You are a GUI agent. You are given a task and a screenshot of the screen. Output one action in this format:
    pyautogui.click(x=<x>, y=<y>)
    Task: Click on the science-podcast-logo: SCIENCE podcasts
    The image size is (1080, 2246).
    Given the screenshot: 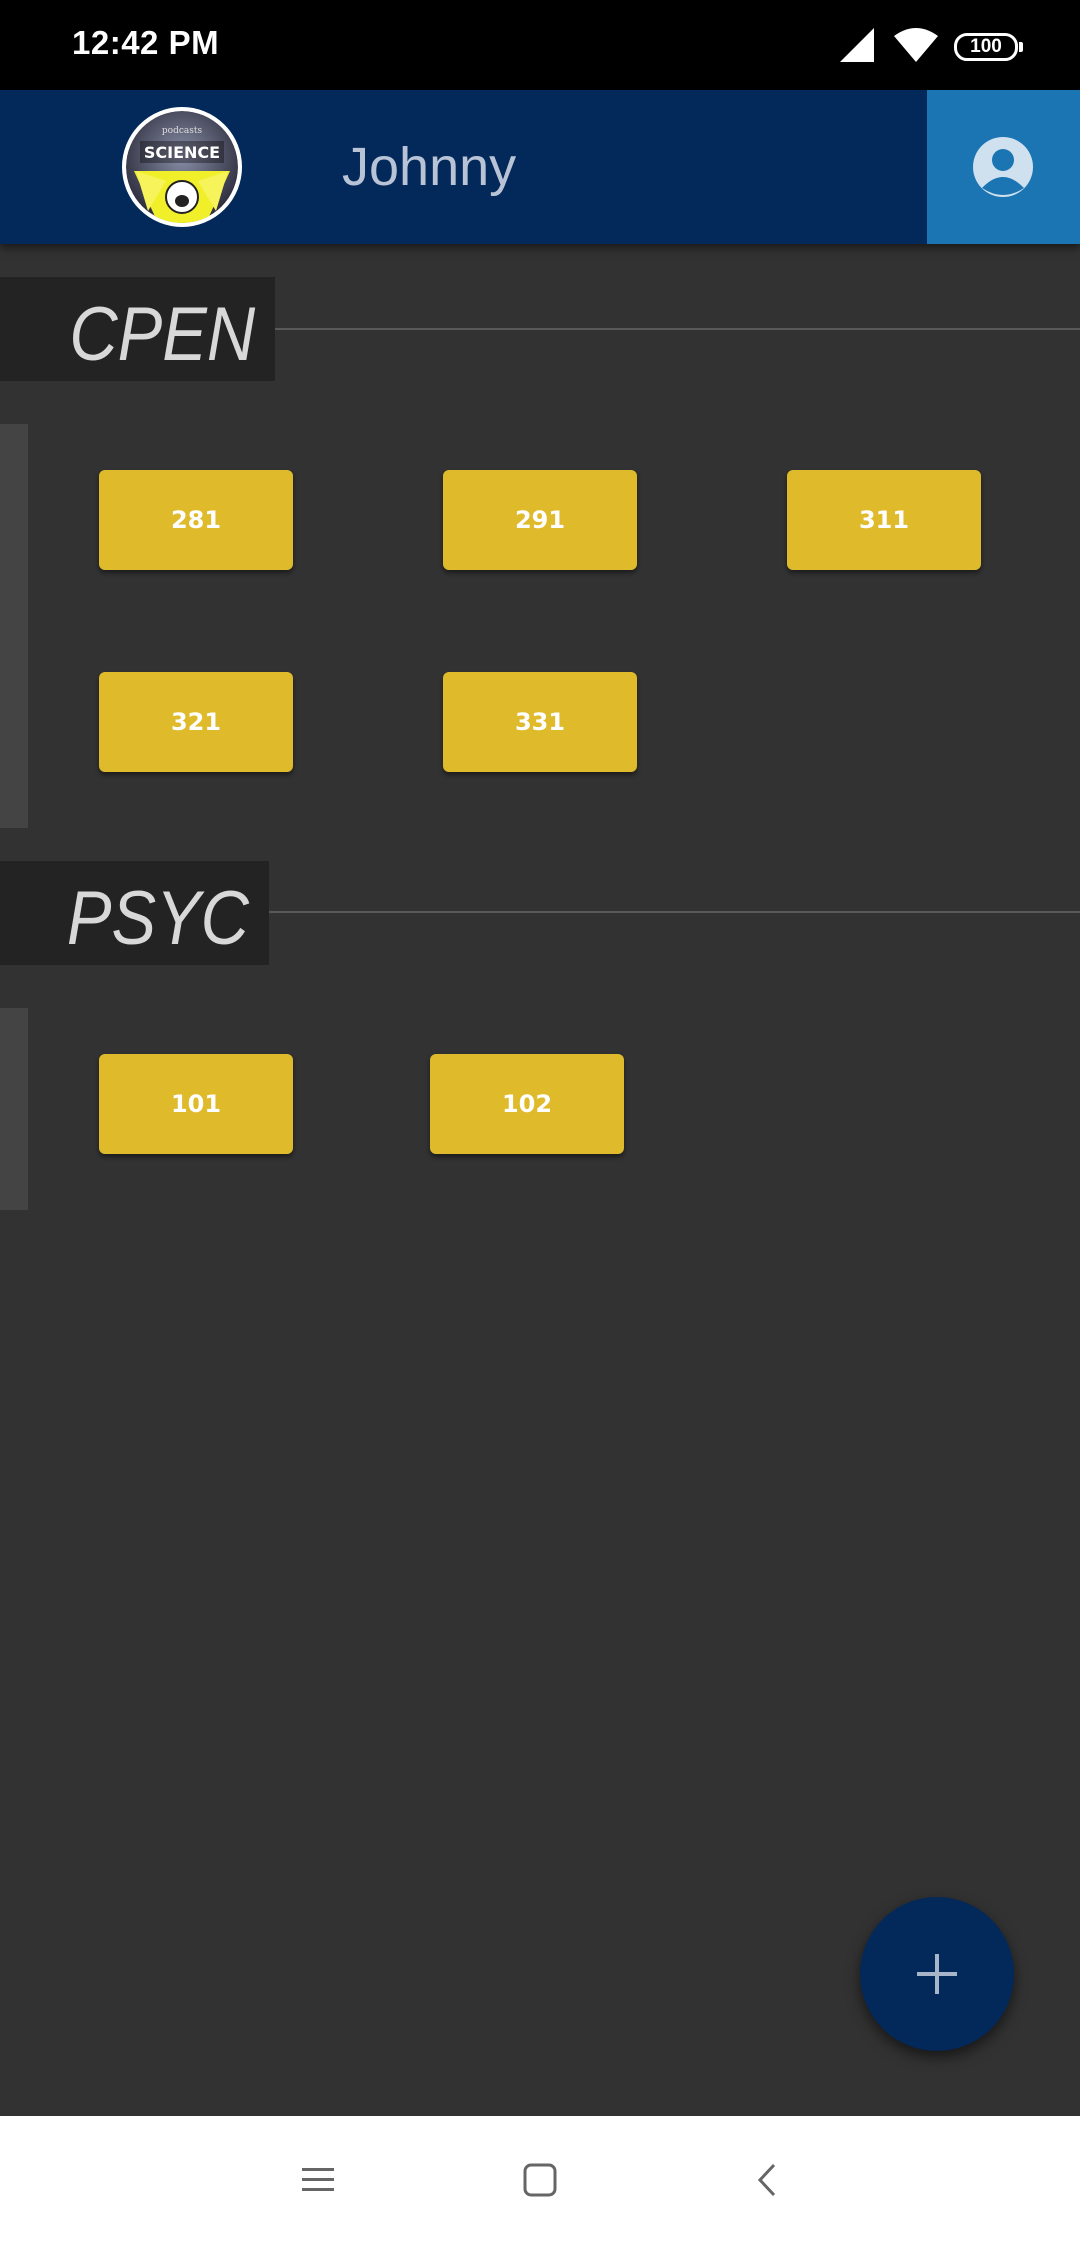 What is the action you would take?
    pyautogui.click(x=182, y=167)
    